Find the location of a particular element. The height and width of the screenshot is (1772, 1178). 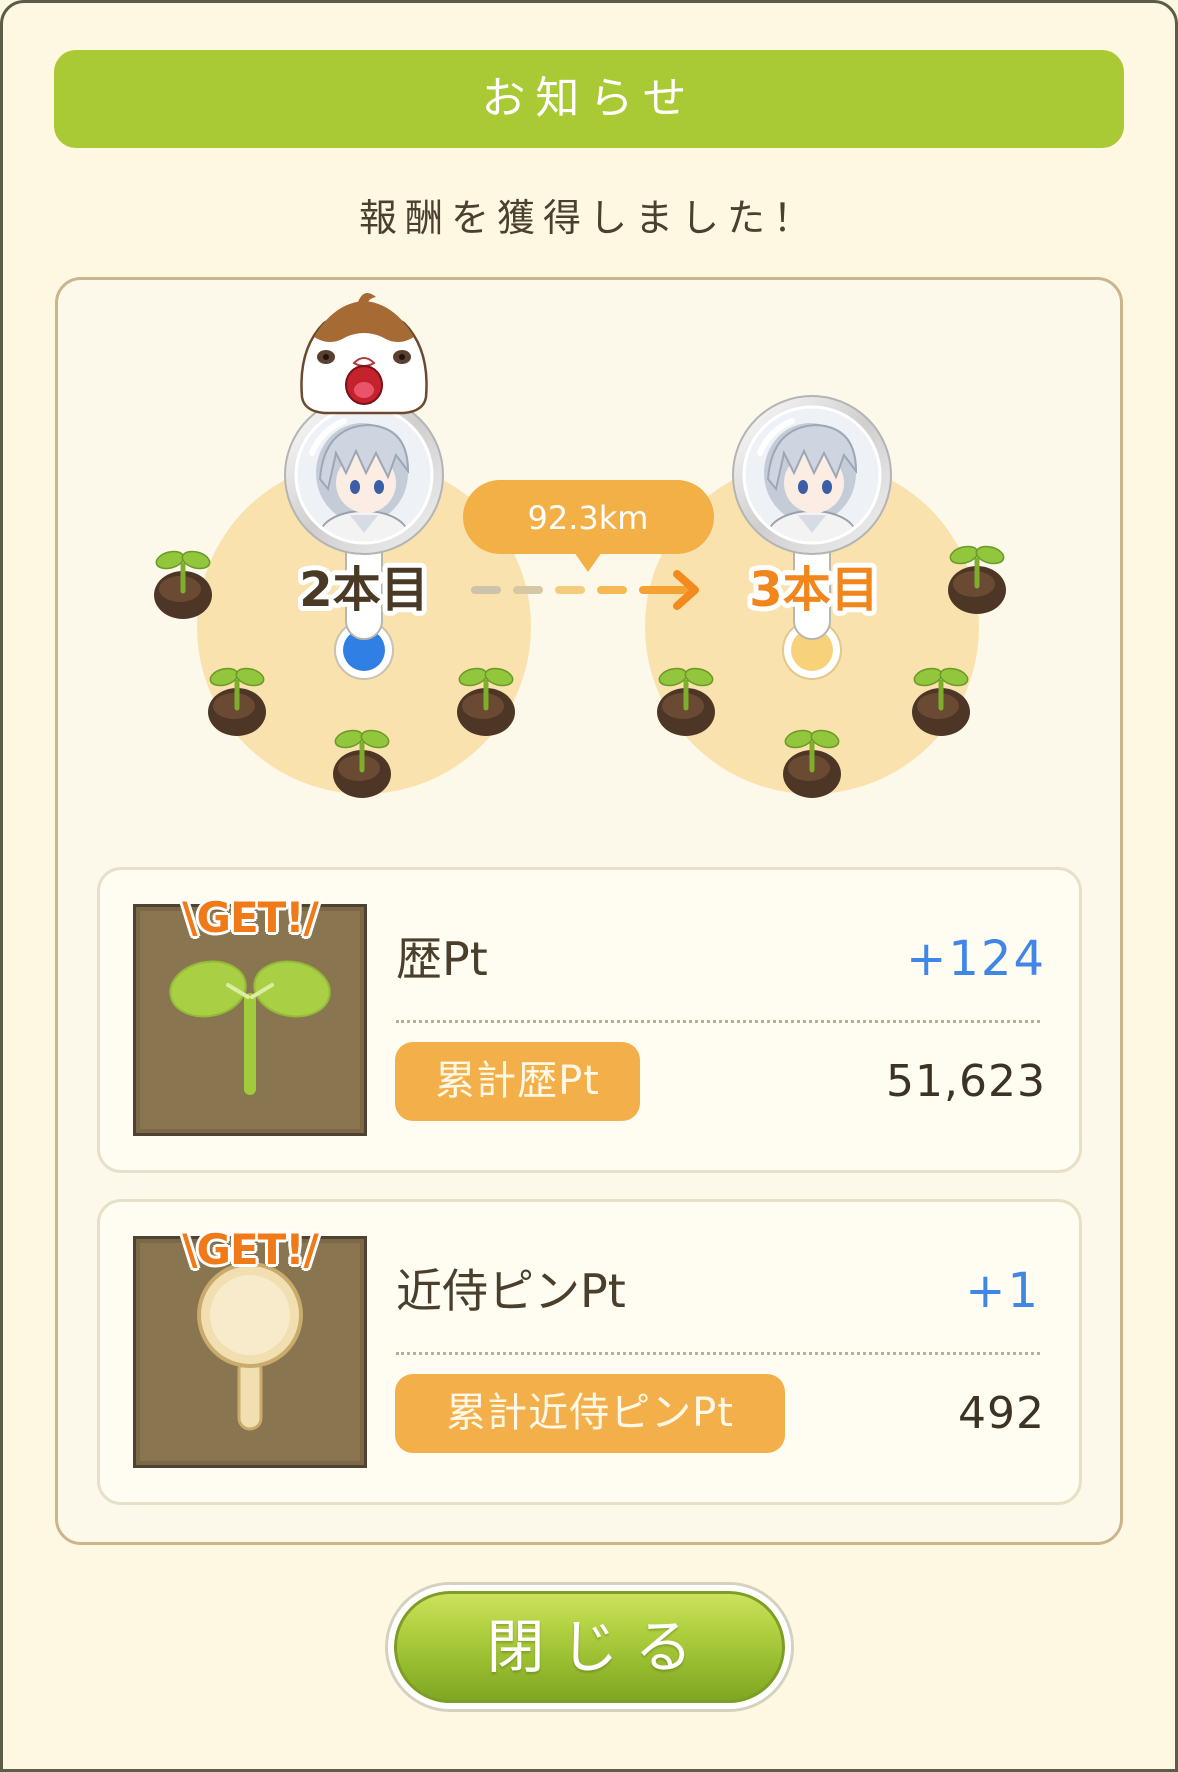

dialog-title: お知らせ is located at coordinates (589, 99).